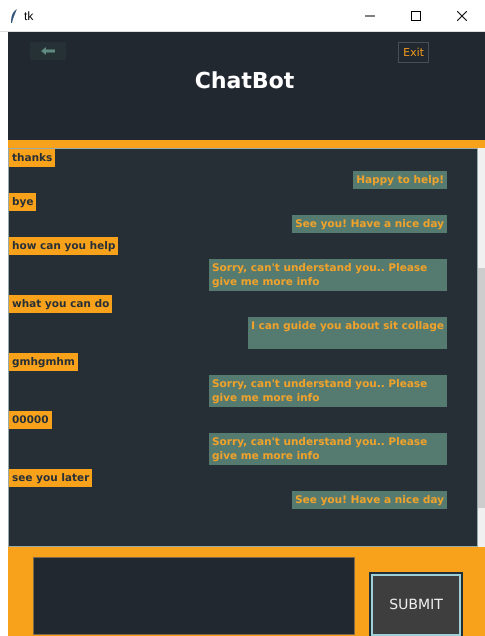 Image resolution: width=485 pixels, height=636 pixels. Describe the element at coordinates (50, 477) in the screenshot. I see `user-message: see you later` at that location.